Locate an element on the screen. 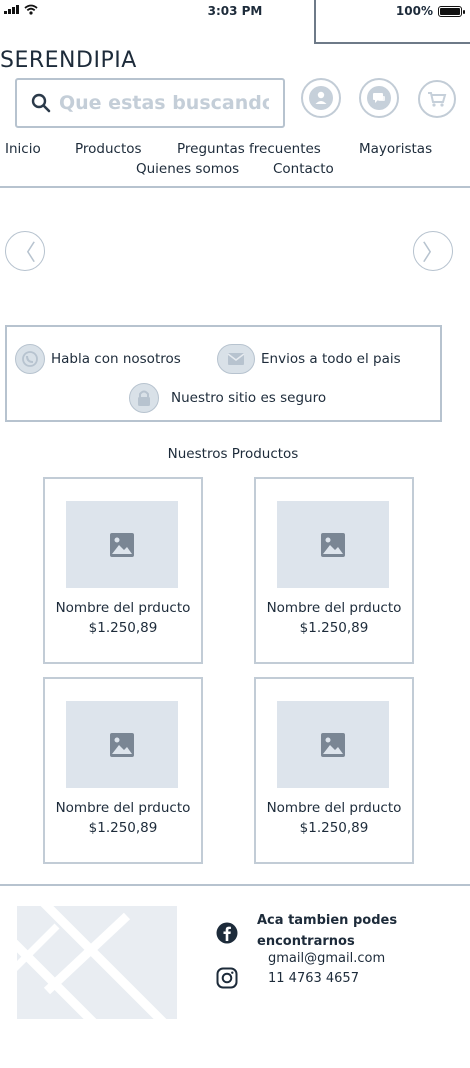 The image size is (470, 1068). feature-chat: Habla con nosotros is located at coordinates (98, 359).